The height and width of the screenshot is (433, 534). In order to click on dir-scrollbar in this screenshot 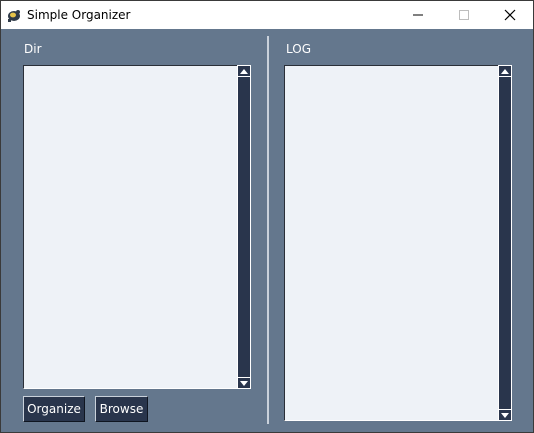, I will do `click(244, 227)`.